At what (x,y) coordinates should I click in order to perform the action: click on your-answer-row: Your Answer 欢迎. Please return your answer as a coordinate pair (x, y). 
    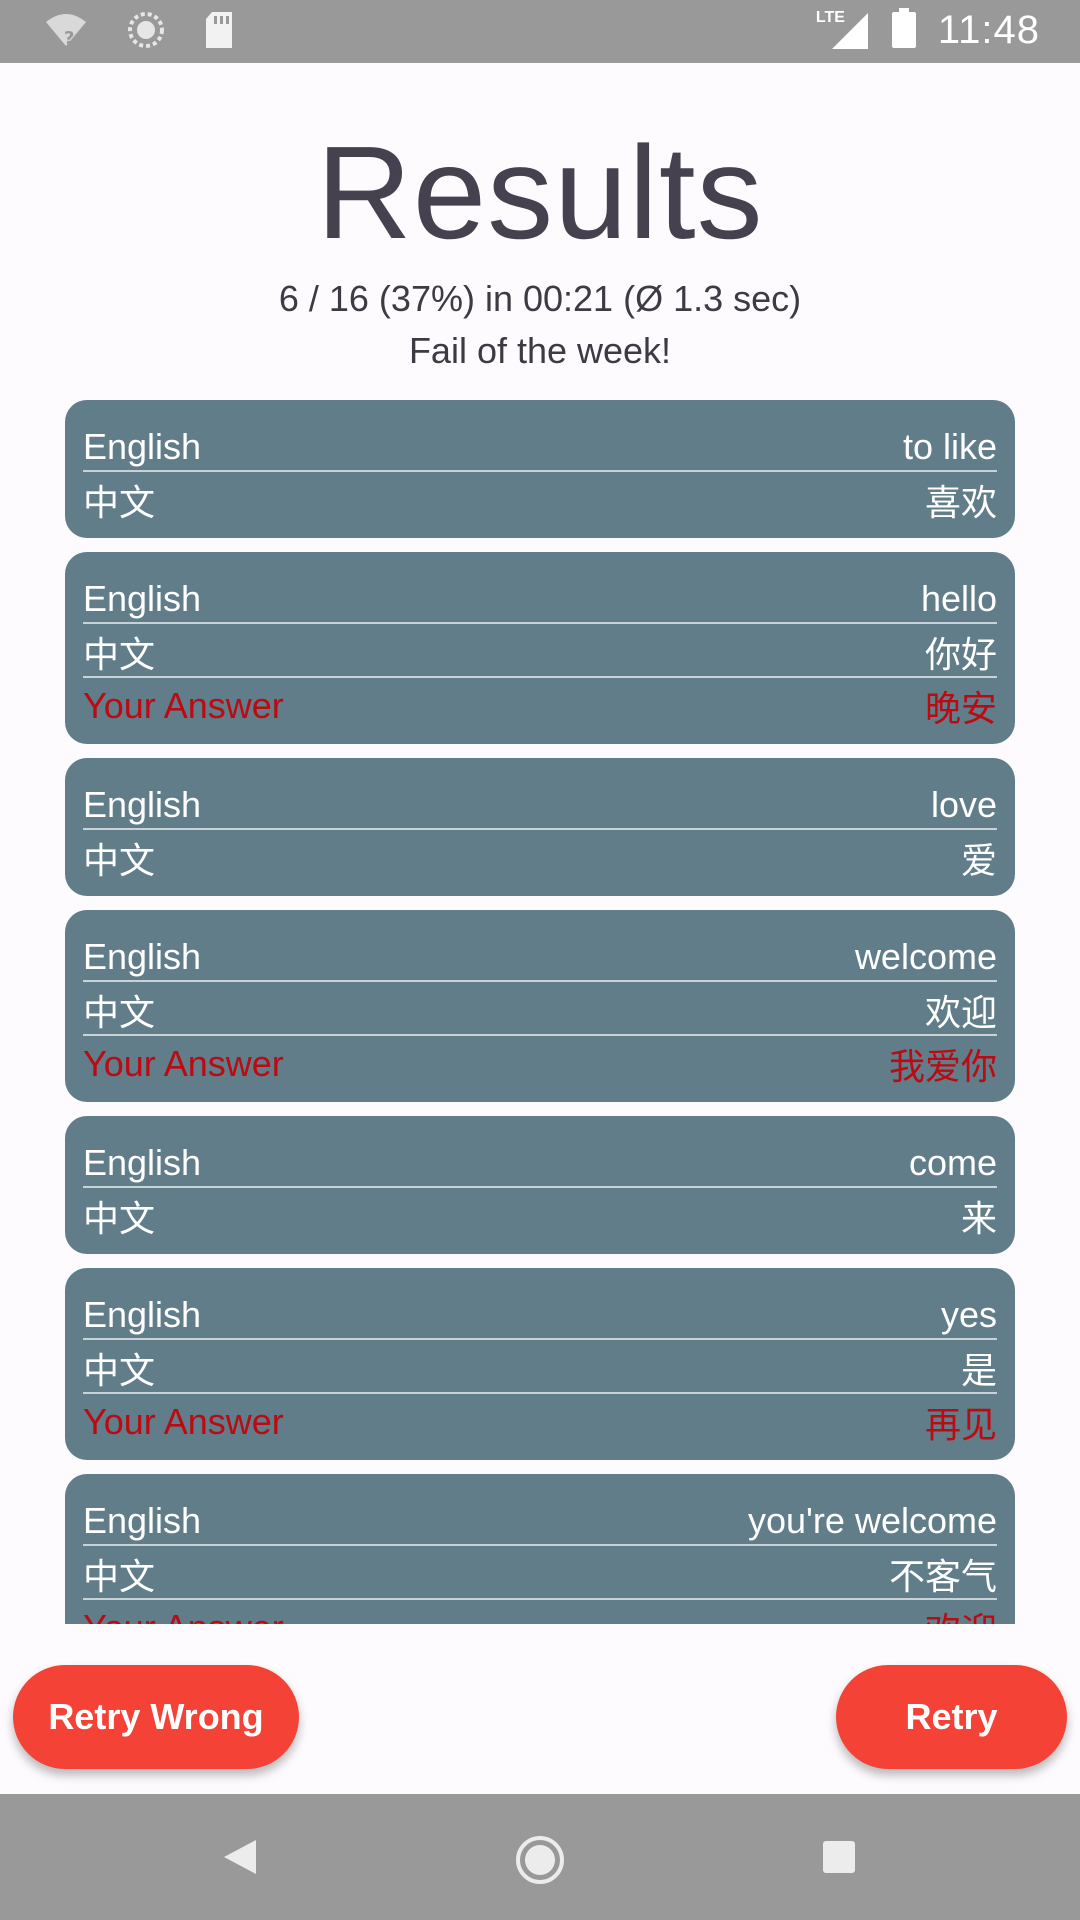
    Looking at the image, I should click on (540, 1612).